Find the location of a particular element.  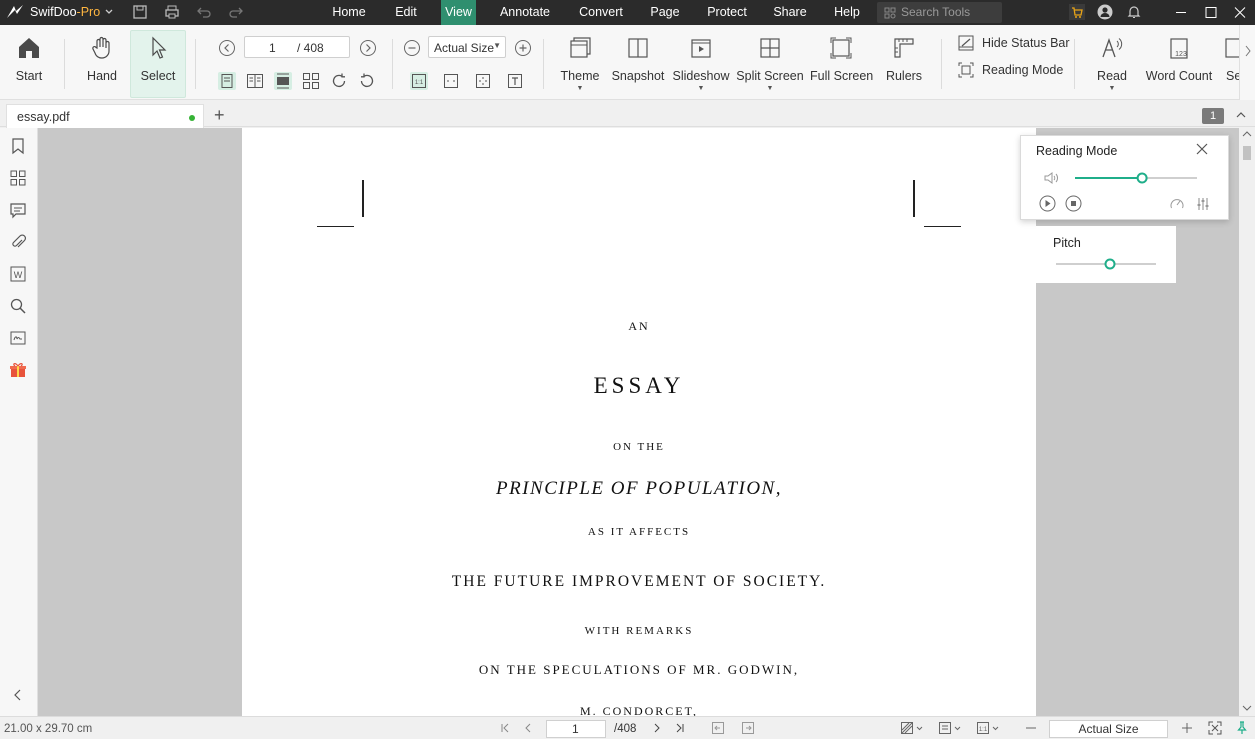

menu-home: Home is located at coordinates (349, 12).